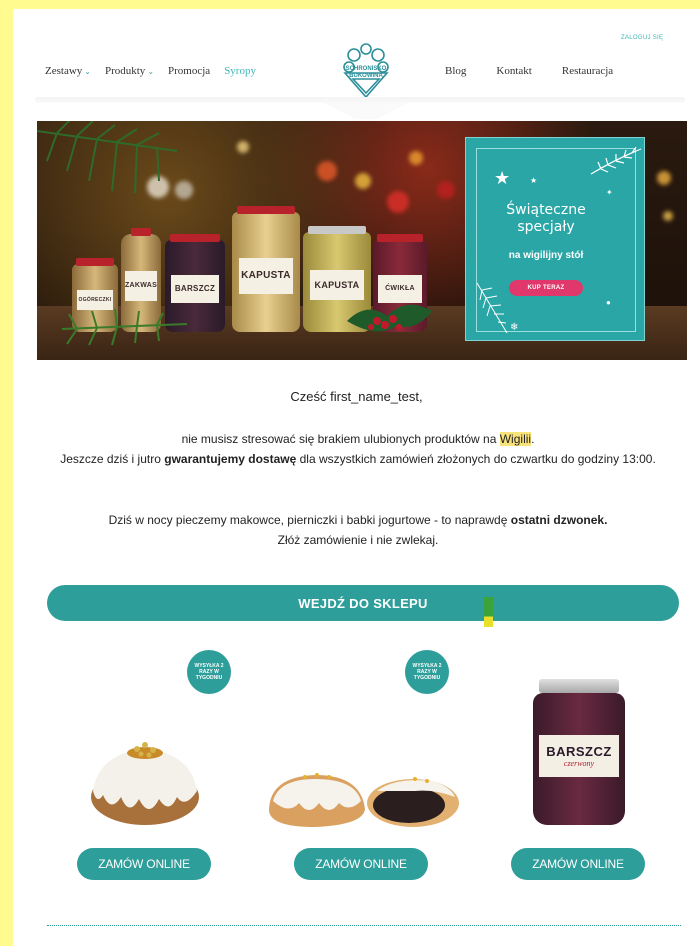 The width and height of the screenshot is (700, 946). I want to click on star-icon: ●, so click(608, 302).